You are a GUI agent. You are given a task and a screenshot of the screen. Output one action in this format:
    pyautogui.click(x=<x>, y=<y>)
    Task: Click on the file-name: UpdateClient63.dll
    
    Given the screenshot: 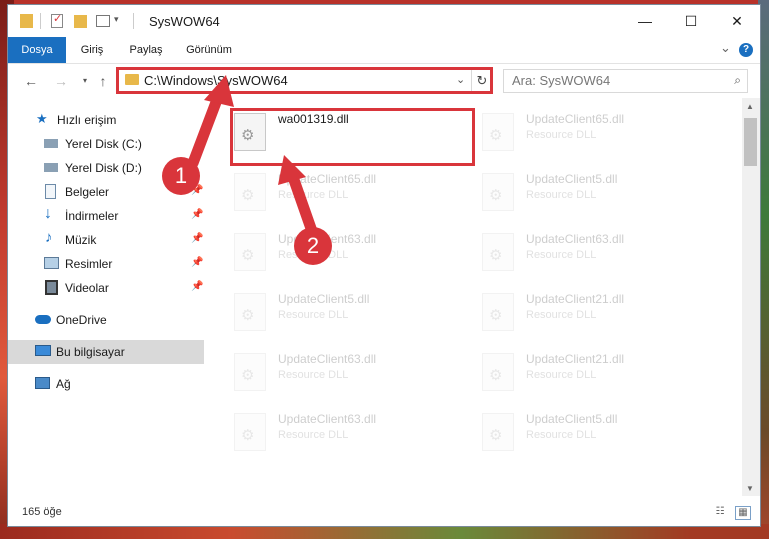 What is the action you would take?
    pyautogui.click(x=575, y=239)
    